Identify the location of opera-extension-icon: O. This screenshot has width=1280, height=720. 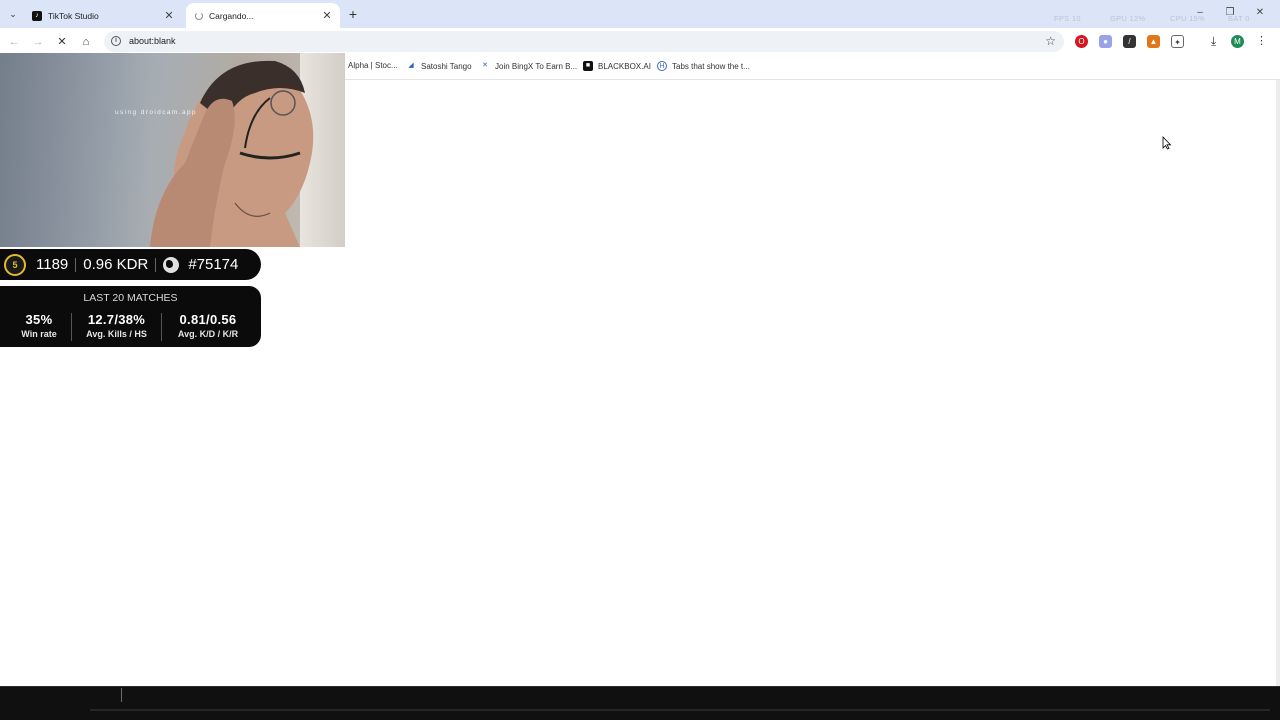
(1081, 41).